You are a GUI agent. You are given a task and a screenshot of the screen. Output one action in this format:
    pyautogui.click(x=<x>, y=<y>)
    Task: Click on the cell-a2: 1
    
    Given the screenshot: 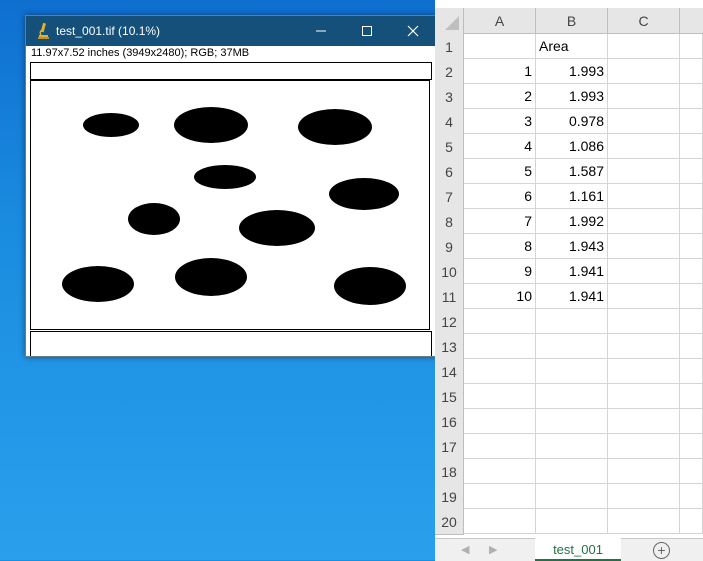 What is the action you would take?
    pyautogui.click(x=500, y=71)
    